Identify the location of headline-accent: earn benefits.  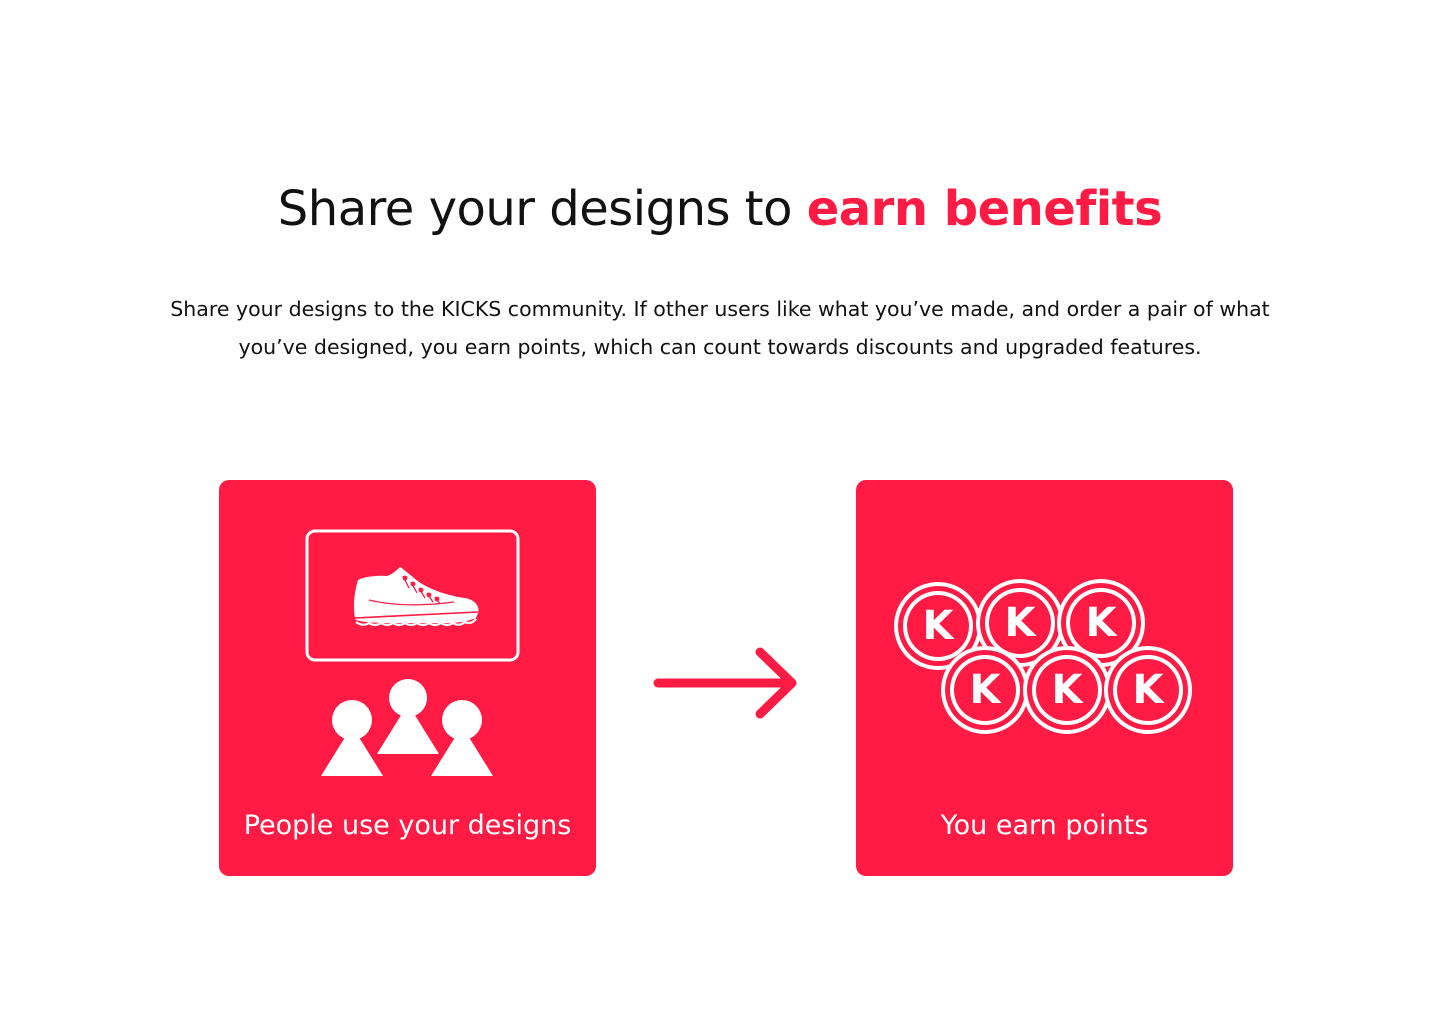
(984, 209).